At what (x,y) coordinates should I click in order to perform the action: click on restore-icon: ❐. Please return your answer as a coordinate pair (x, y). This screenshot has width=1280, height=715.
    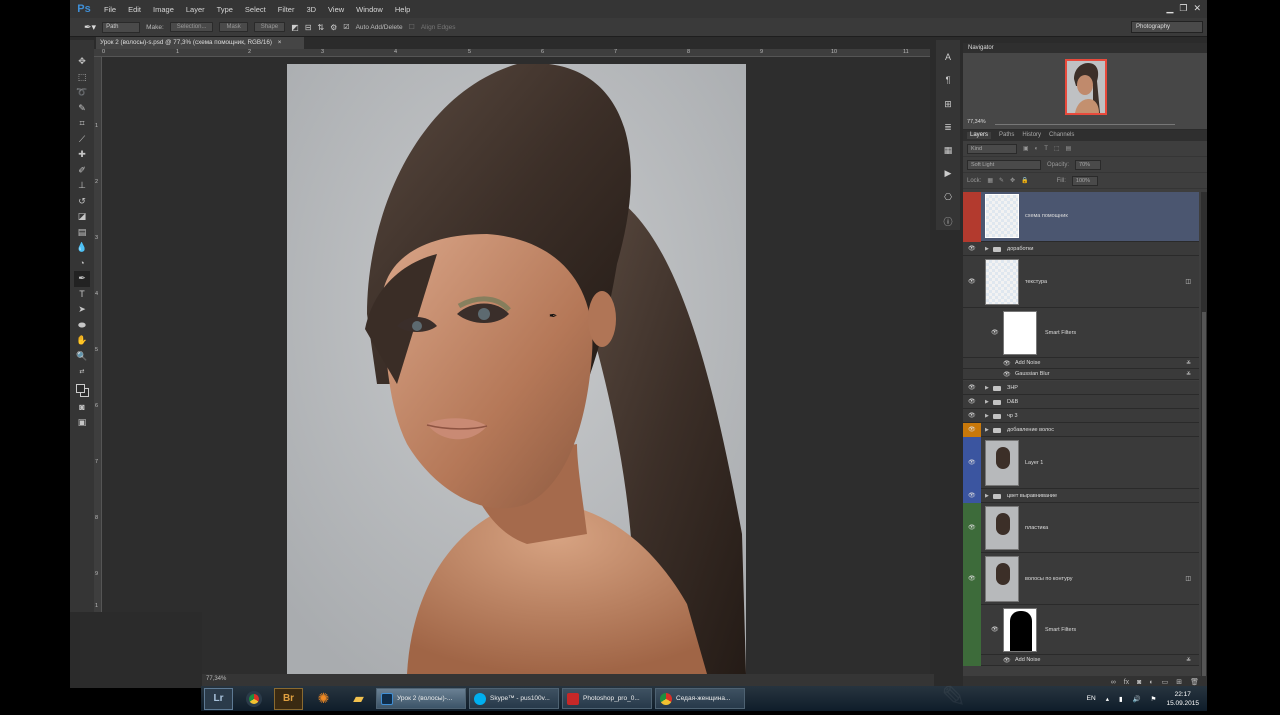
    Looking at the image, I should click on (1183, 8).